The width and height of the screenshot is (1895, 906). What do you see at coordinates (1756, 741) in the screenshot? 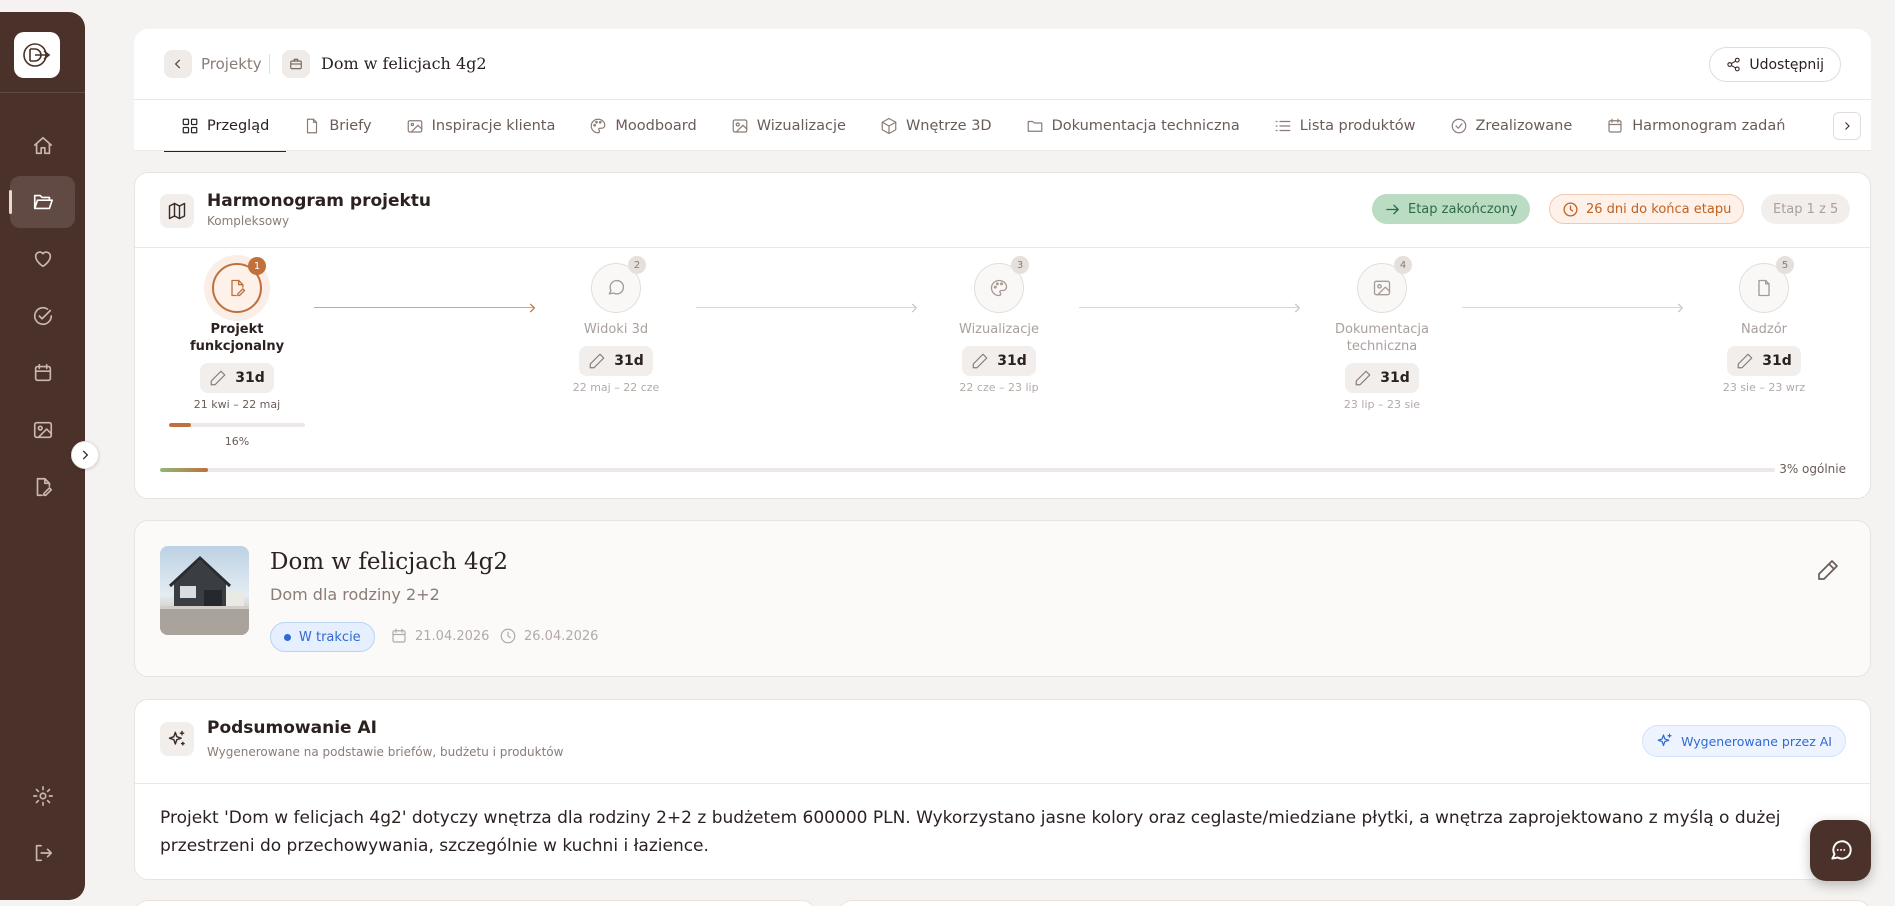
I see `ai-badge-label: Wygenerowane przez AI` at bounding box center [1756, 741].